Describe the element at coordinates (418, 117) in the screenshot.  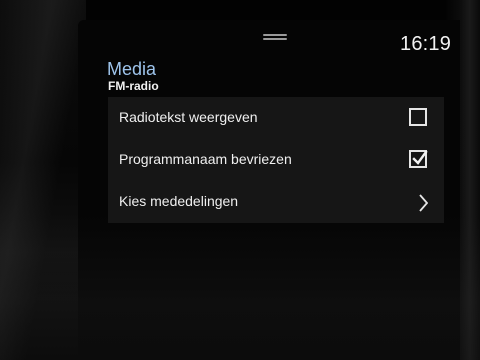
I see `radiotekst-checkbox` at that location.